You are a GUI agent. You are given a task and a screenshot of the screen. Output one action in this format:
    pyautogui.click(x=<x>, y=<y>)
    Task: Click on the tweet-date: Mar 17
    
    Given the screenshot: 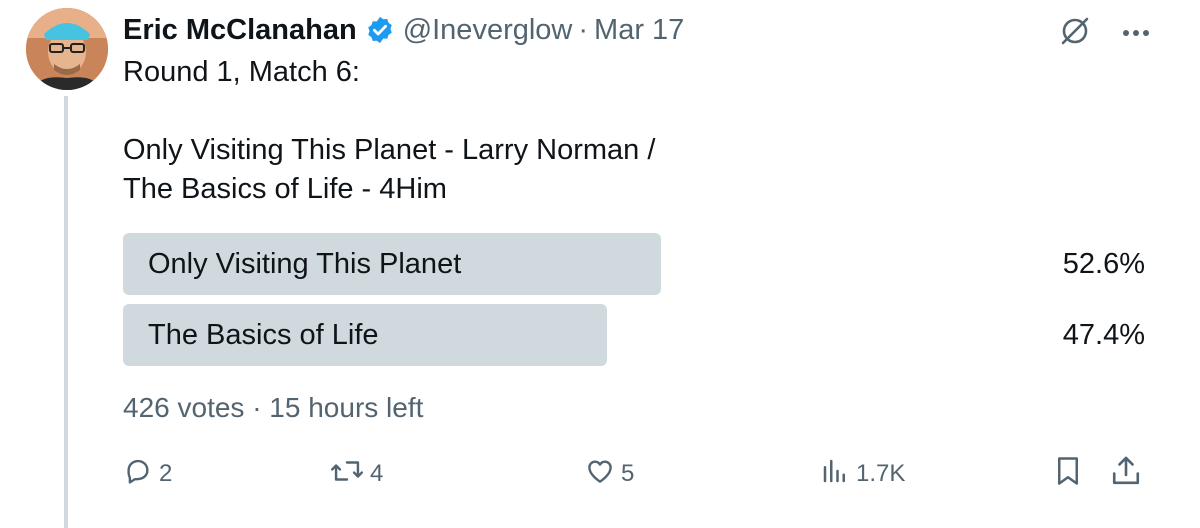 What is the action you would take?
    pyautogui.click(x=639, y=30)
    